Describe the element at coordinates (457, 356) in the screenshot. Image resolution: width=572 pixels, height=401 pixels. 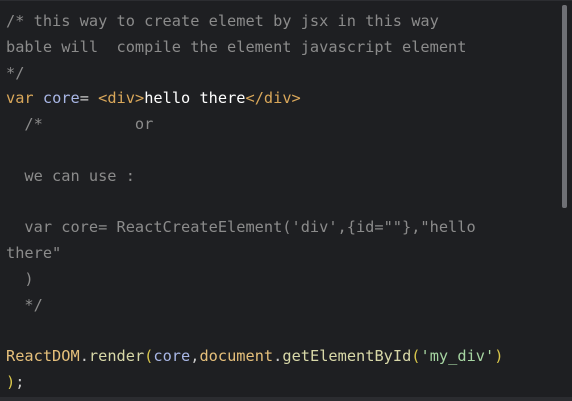
I see `code-token: 'my_div'` at that location.